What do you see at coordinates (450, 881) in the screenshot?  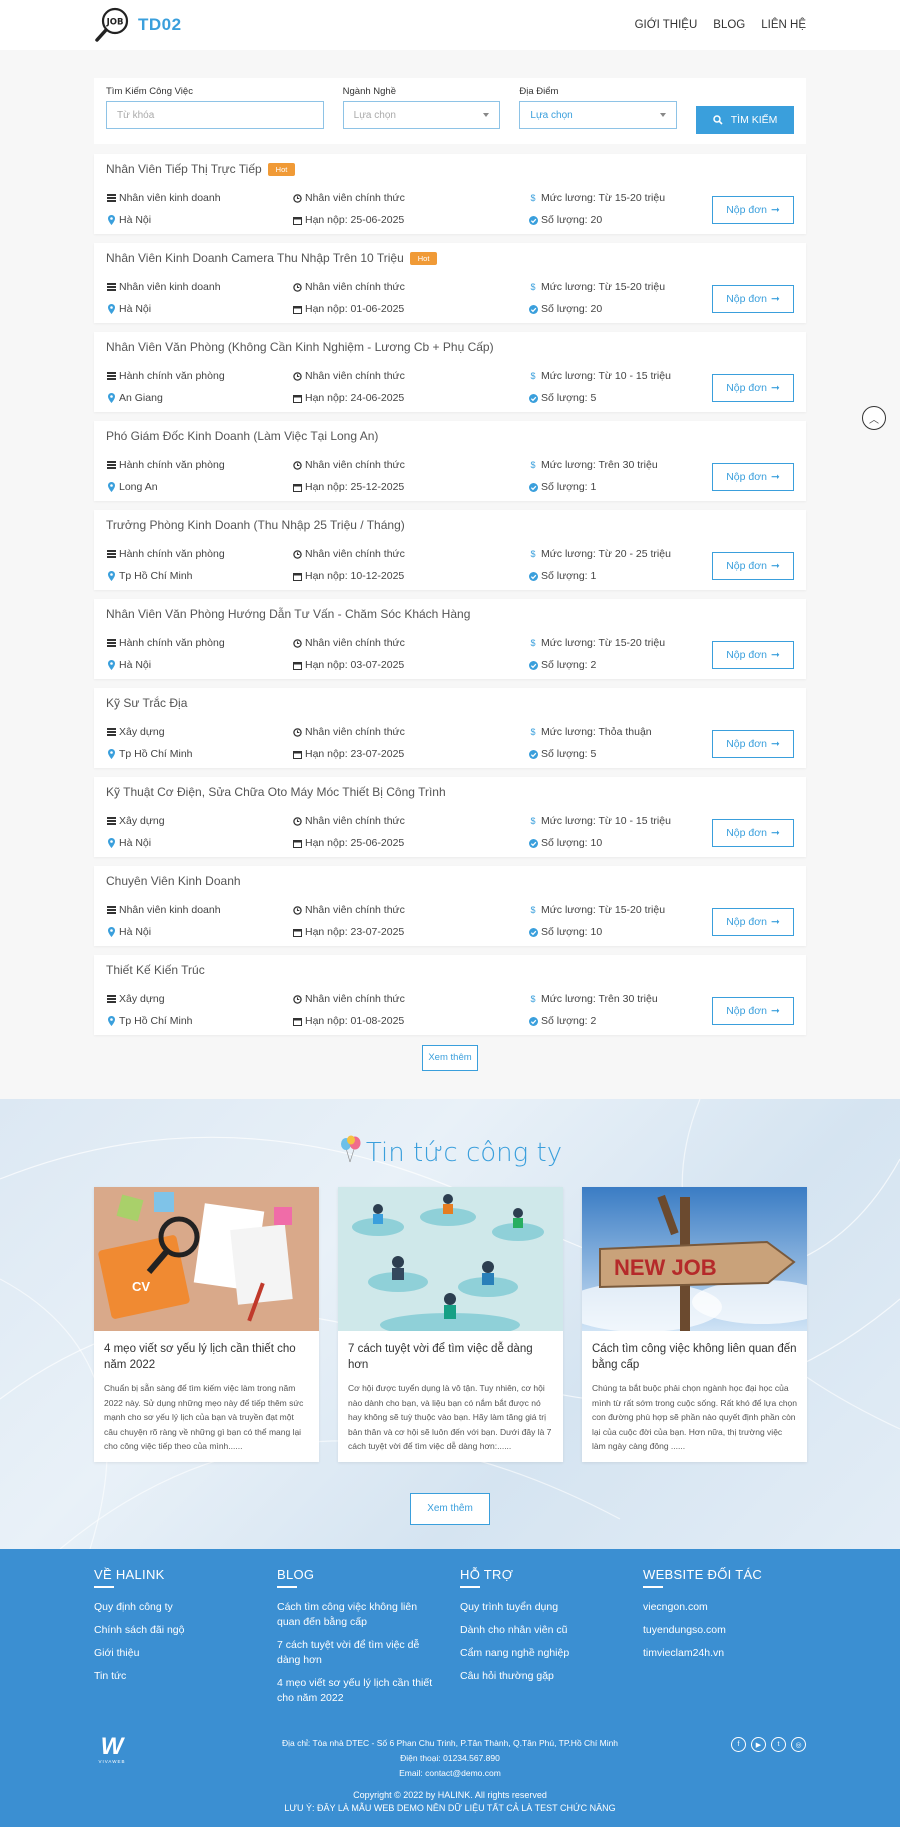 I see `job-title: Chuyên Viên Kinh Doanh` at bounding box center [450, 881].